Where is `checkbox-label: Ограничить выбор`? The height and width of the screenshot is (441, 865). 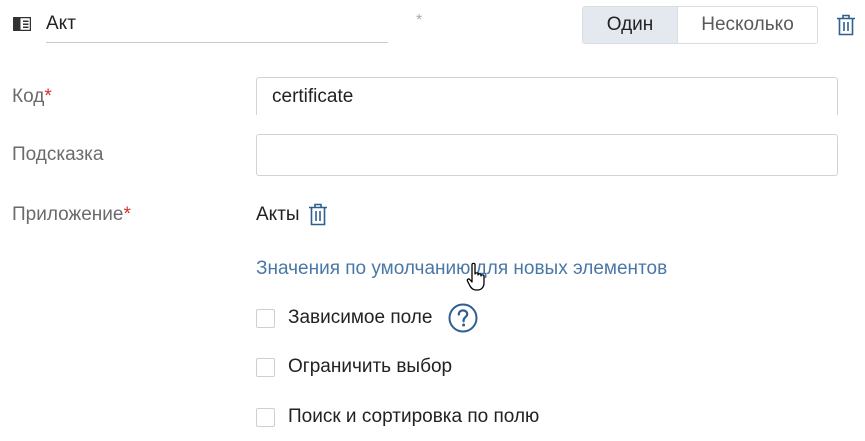
checkbox-label: Ограничить выбор is located at coordinates (370, 366).